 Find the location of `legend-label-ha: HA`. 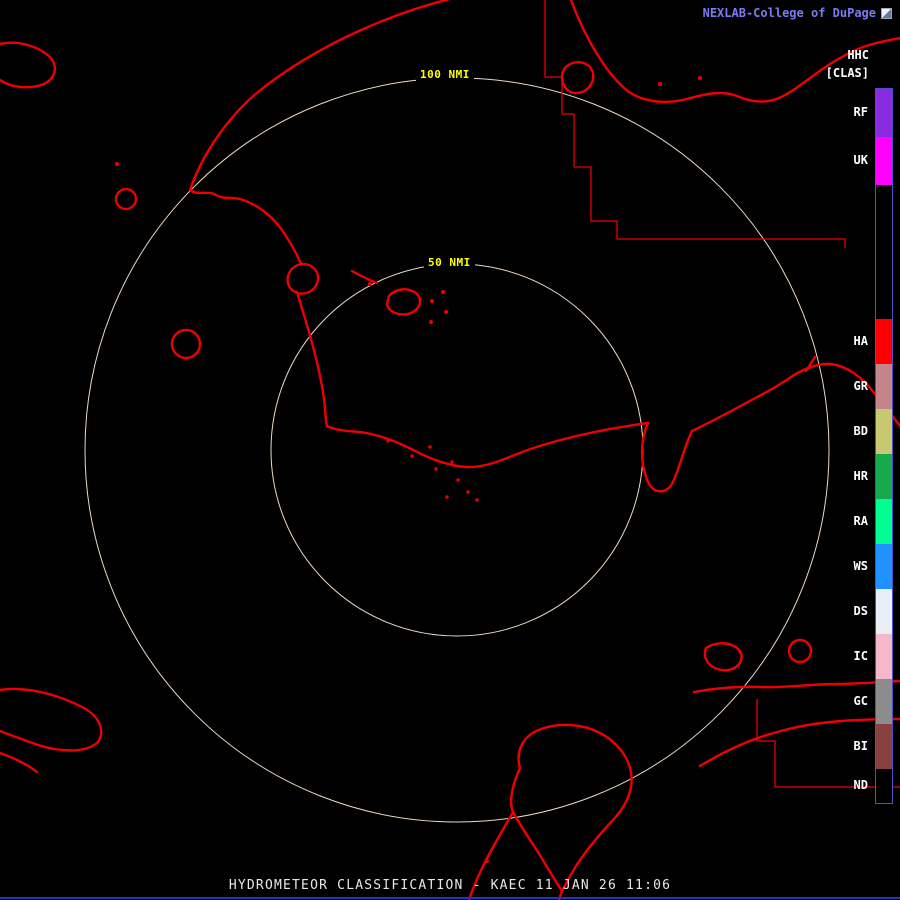

legend-label-ha: HA is located at coordinates (860, 340).